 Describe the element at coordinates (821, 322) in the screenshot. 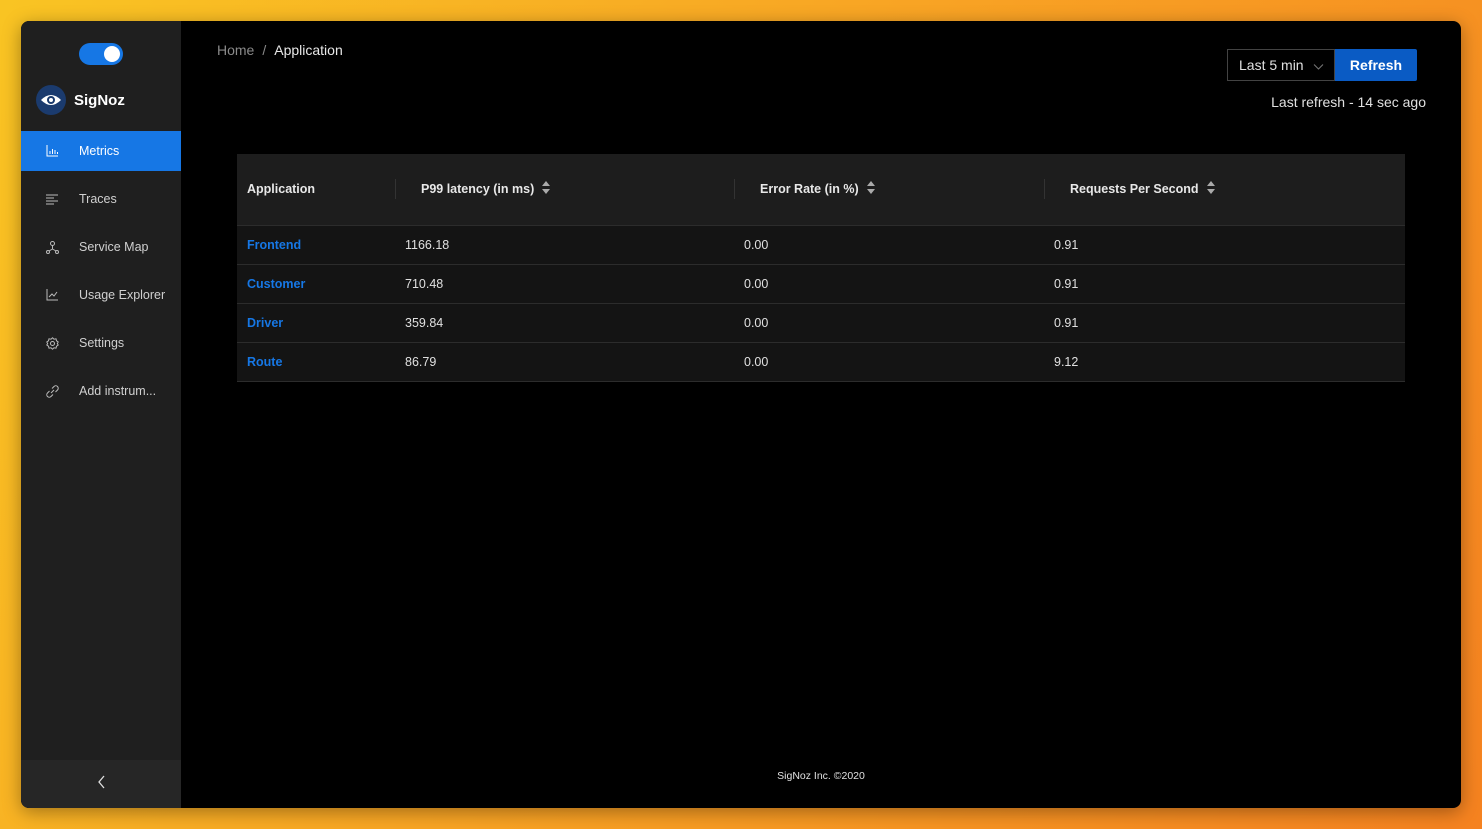

I see `table-row: Driver 359.84 0.00 0.91` at that location.